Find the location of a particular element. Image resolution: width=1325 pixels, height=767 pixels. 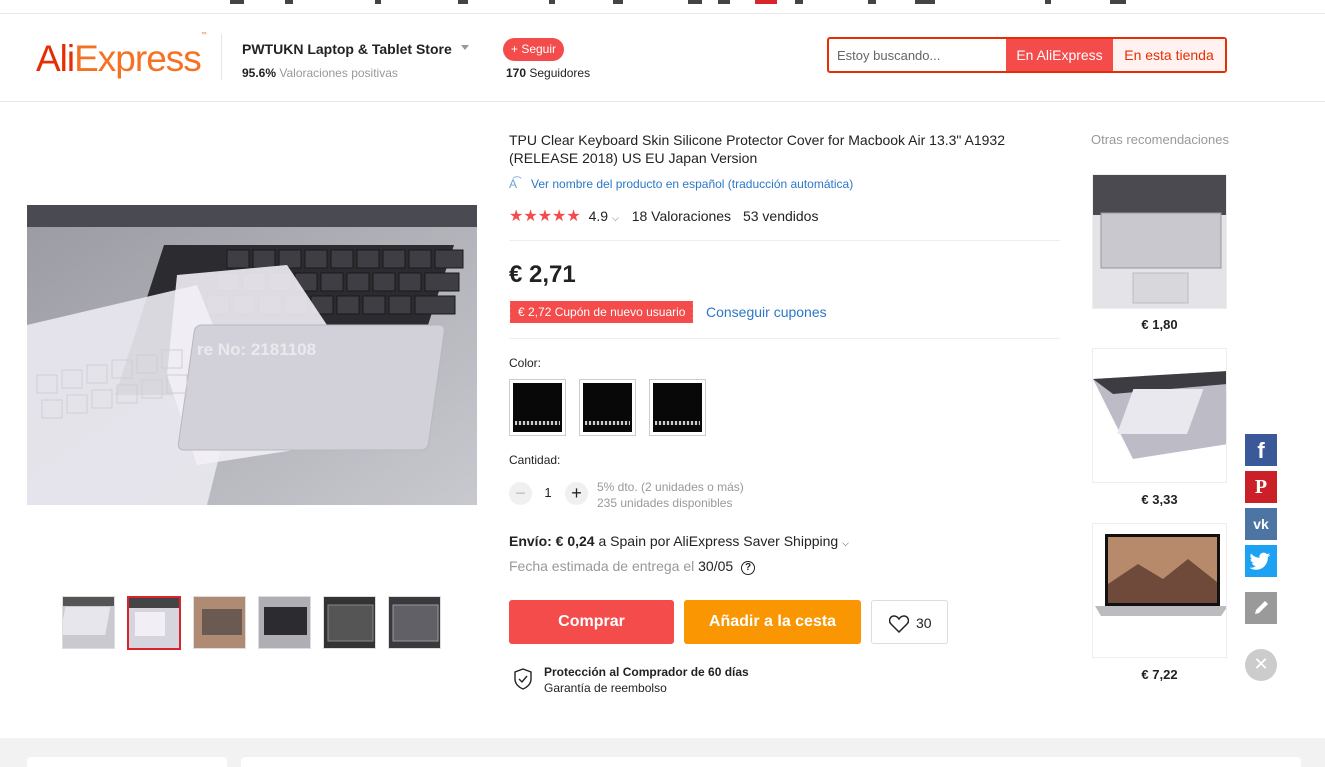

shipping-prefix: Envío: is located at coordinates (530, 541).